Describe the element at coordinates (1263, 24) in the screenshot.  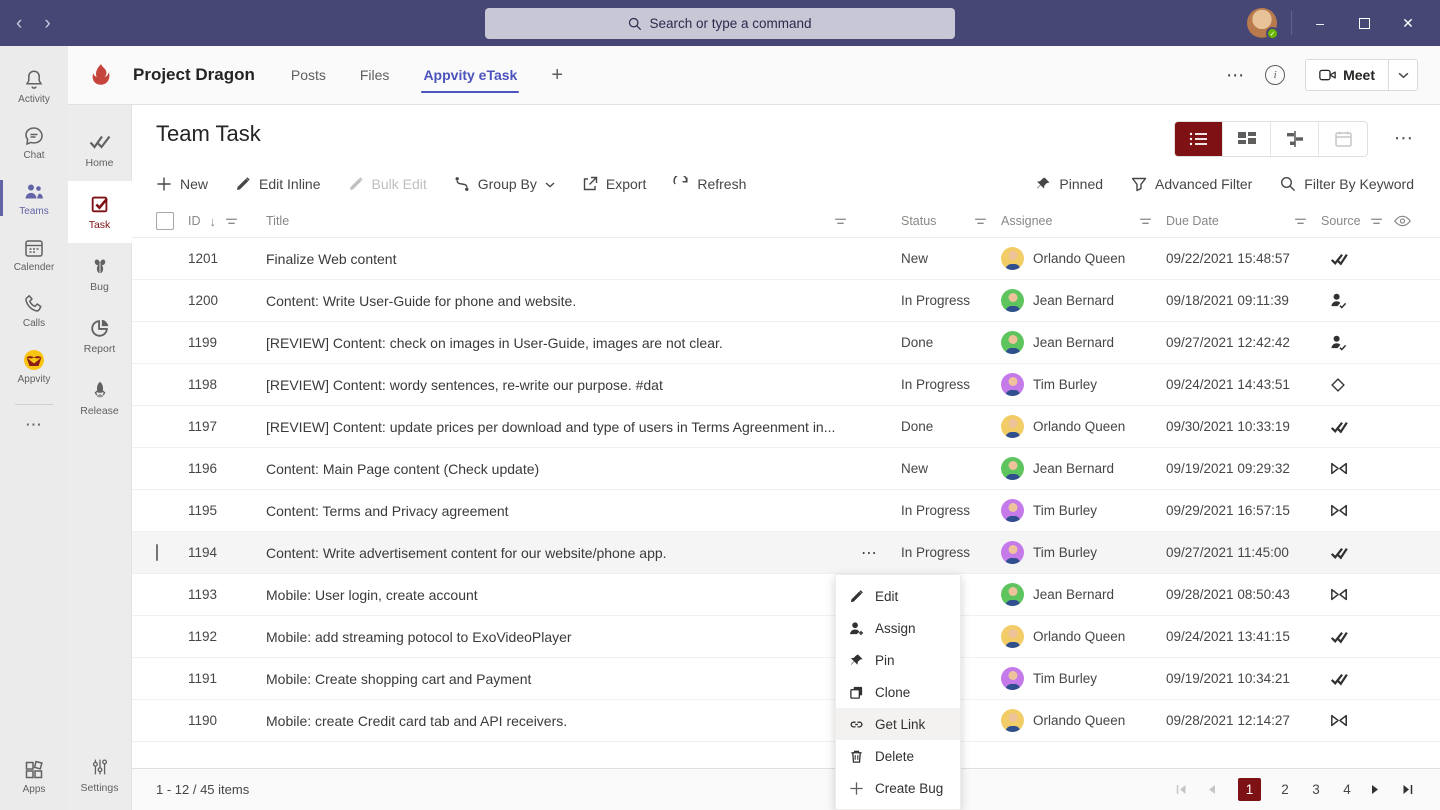
I see `user-avatar: ✓` at that location.